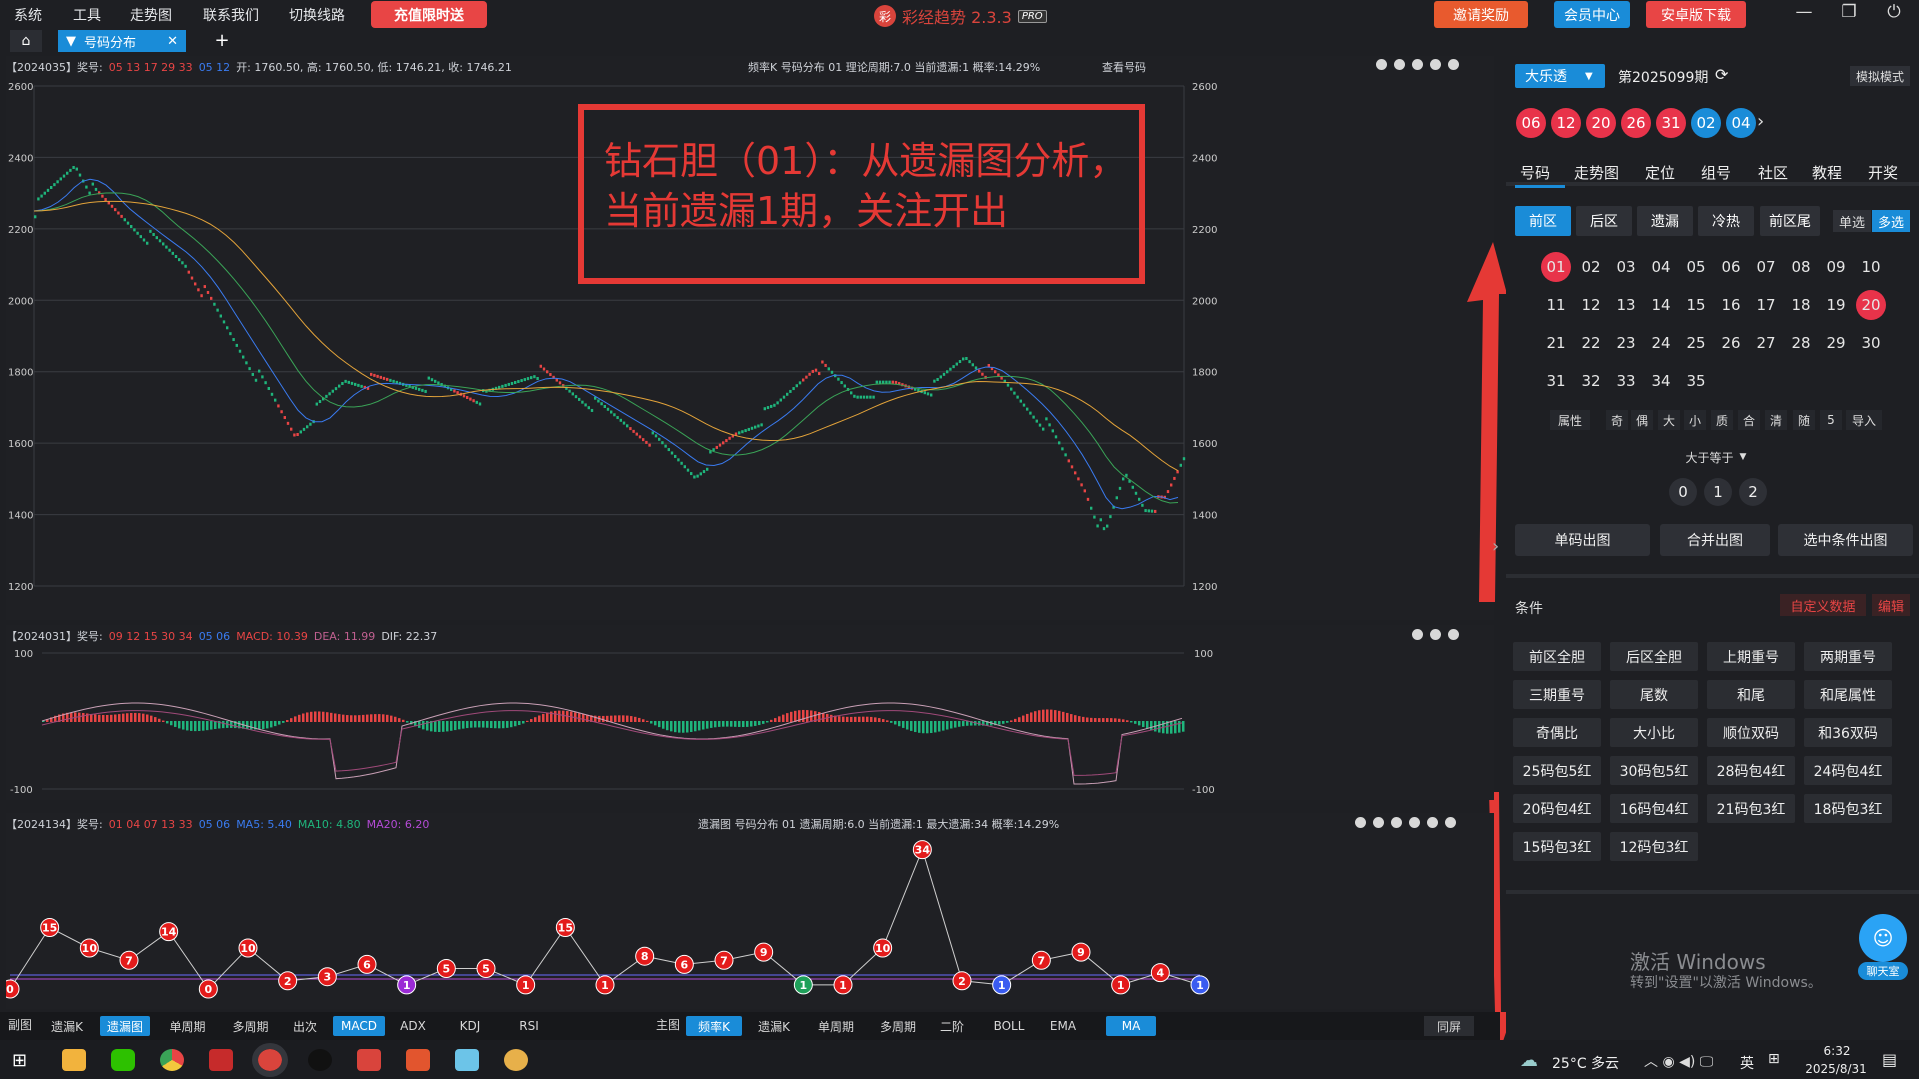 The image size is (1919, 1079). Describe the element at coordinates (952, 1026) in the screenshot. I see `main-chart-4: 二阶` at that location.